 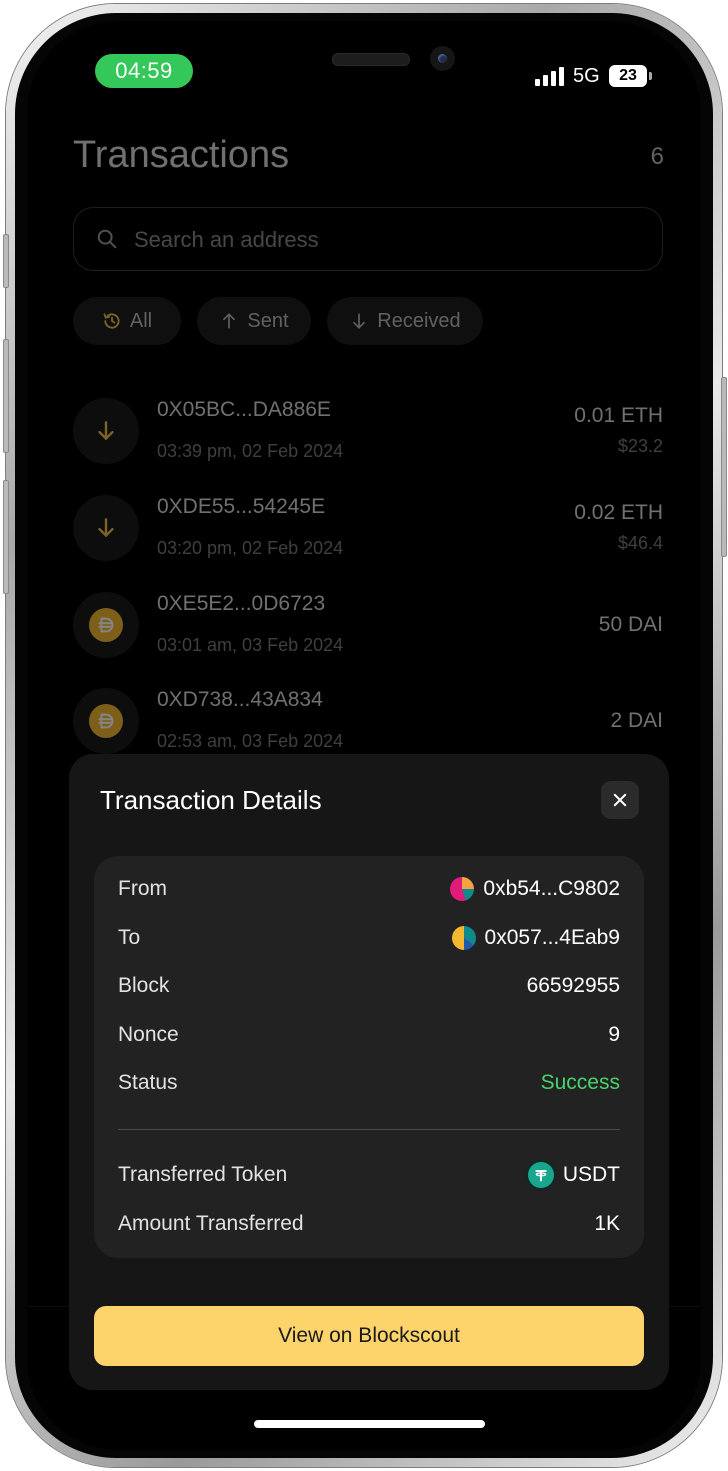 What do you see at coordinates (640, 543) in the screenshot?
I see `tx-usd: $46.4` at bounding box center [640, 543].